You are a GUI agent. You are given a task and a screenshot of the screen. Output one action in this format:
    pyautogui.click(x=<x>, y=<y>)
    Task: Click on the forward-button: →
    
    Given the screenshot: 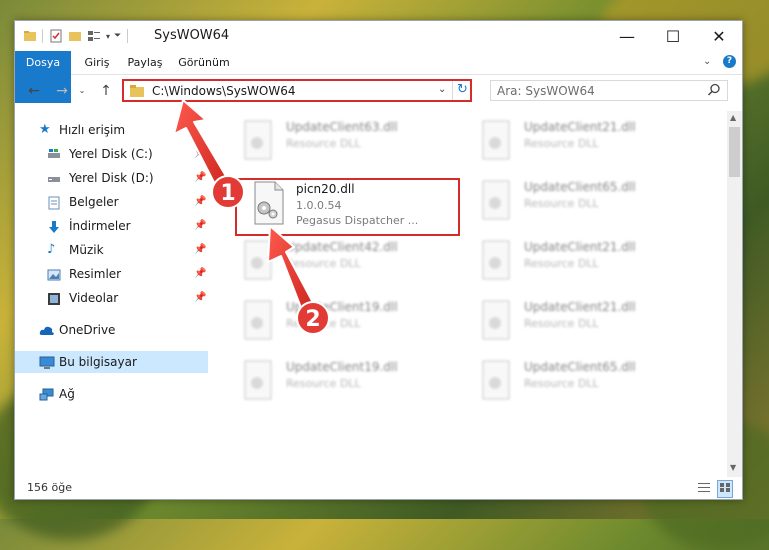 What is the action you would take?
    pyautogui.click(x=62, y=91)
    